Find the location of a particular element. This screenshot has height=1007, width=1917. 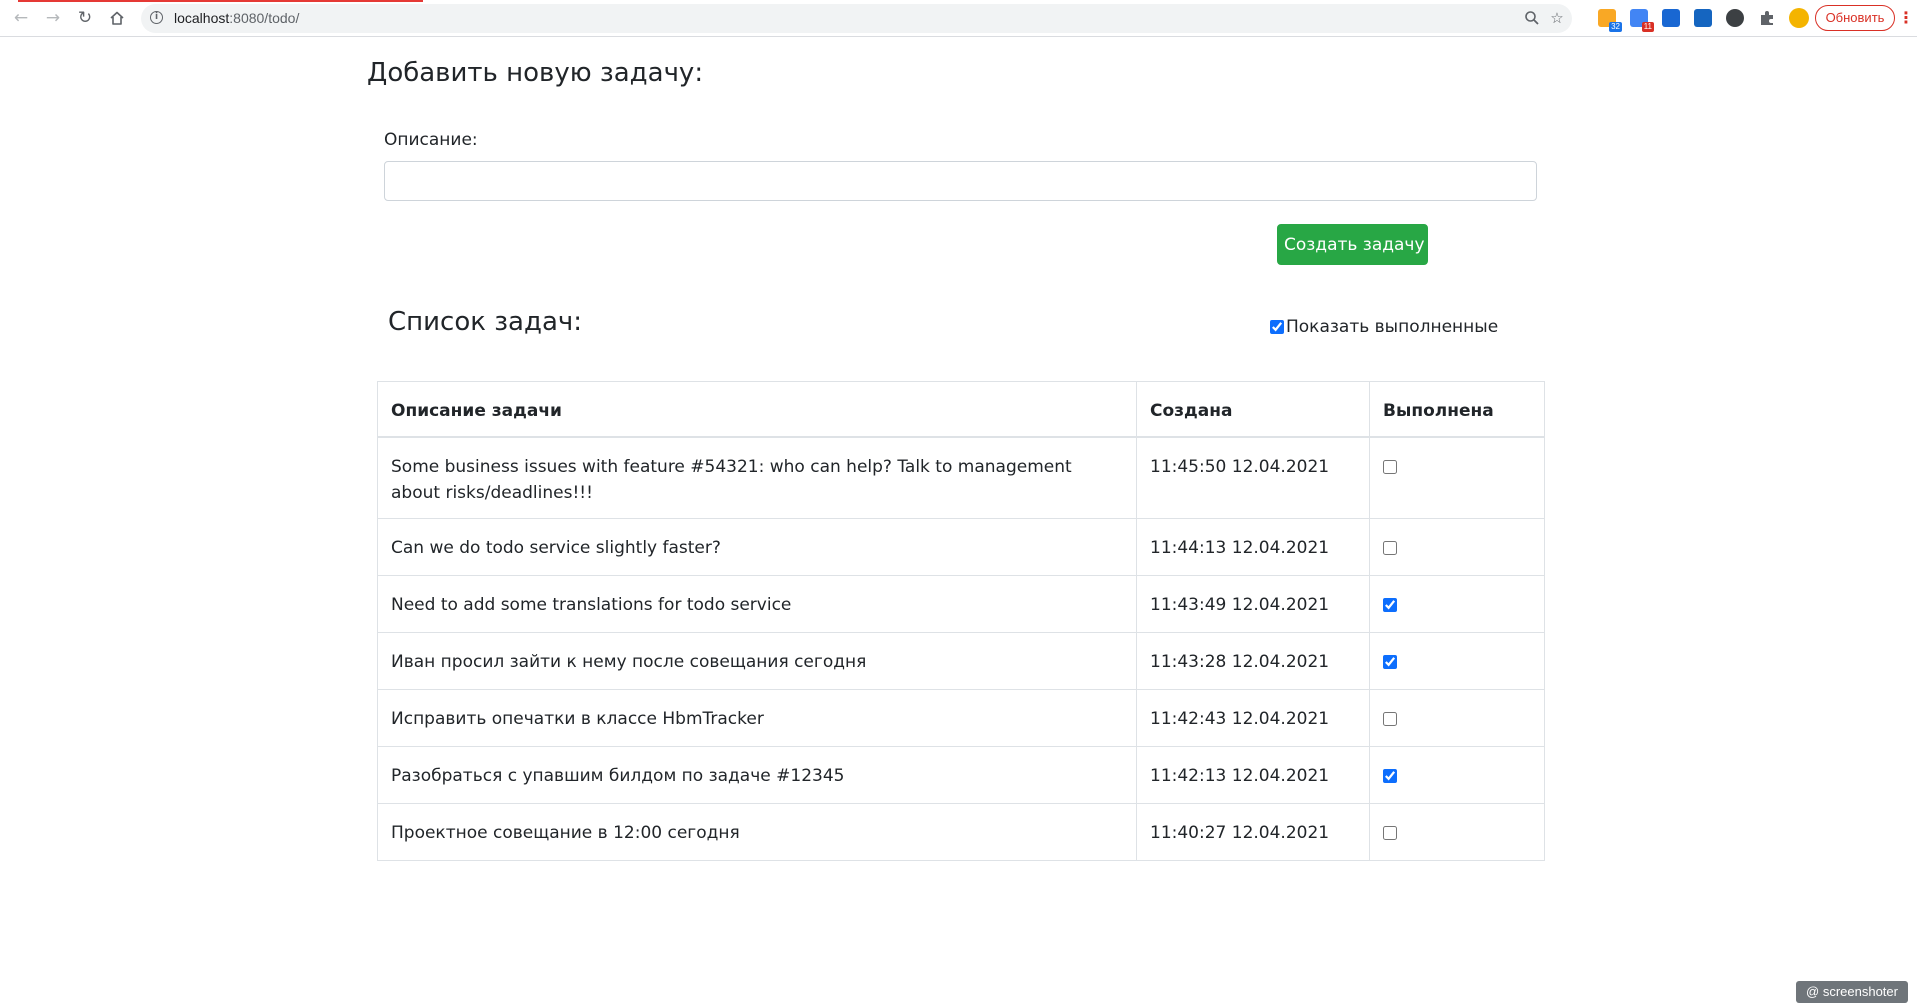

url-path: :8080/todo/ is located at coordinates (264, 18).